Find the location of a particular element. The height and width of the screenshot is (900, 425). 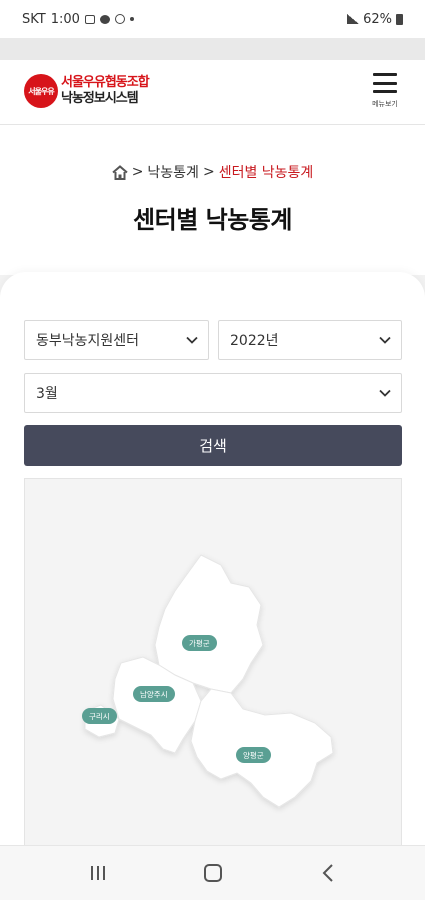

hamburger-icon is located at coordinates (385, 83).